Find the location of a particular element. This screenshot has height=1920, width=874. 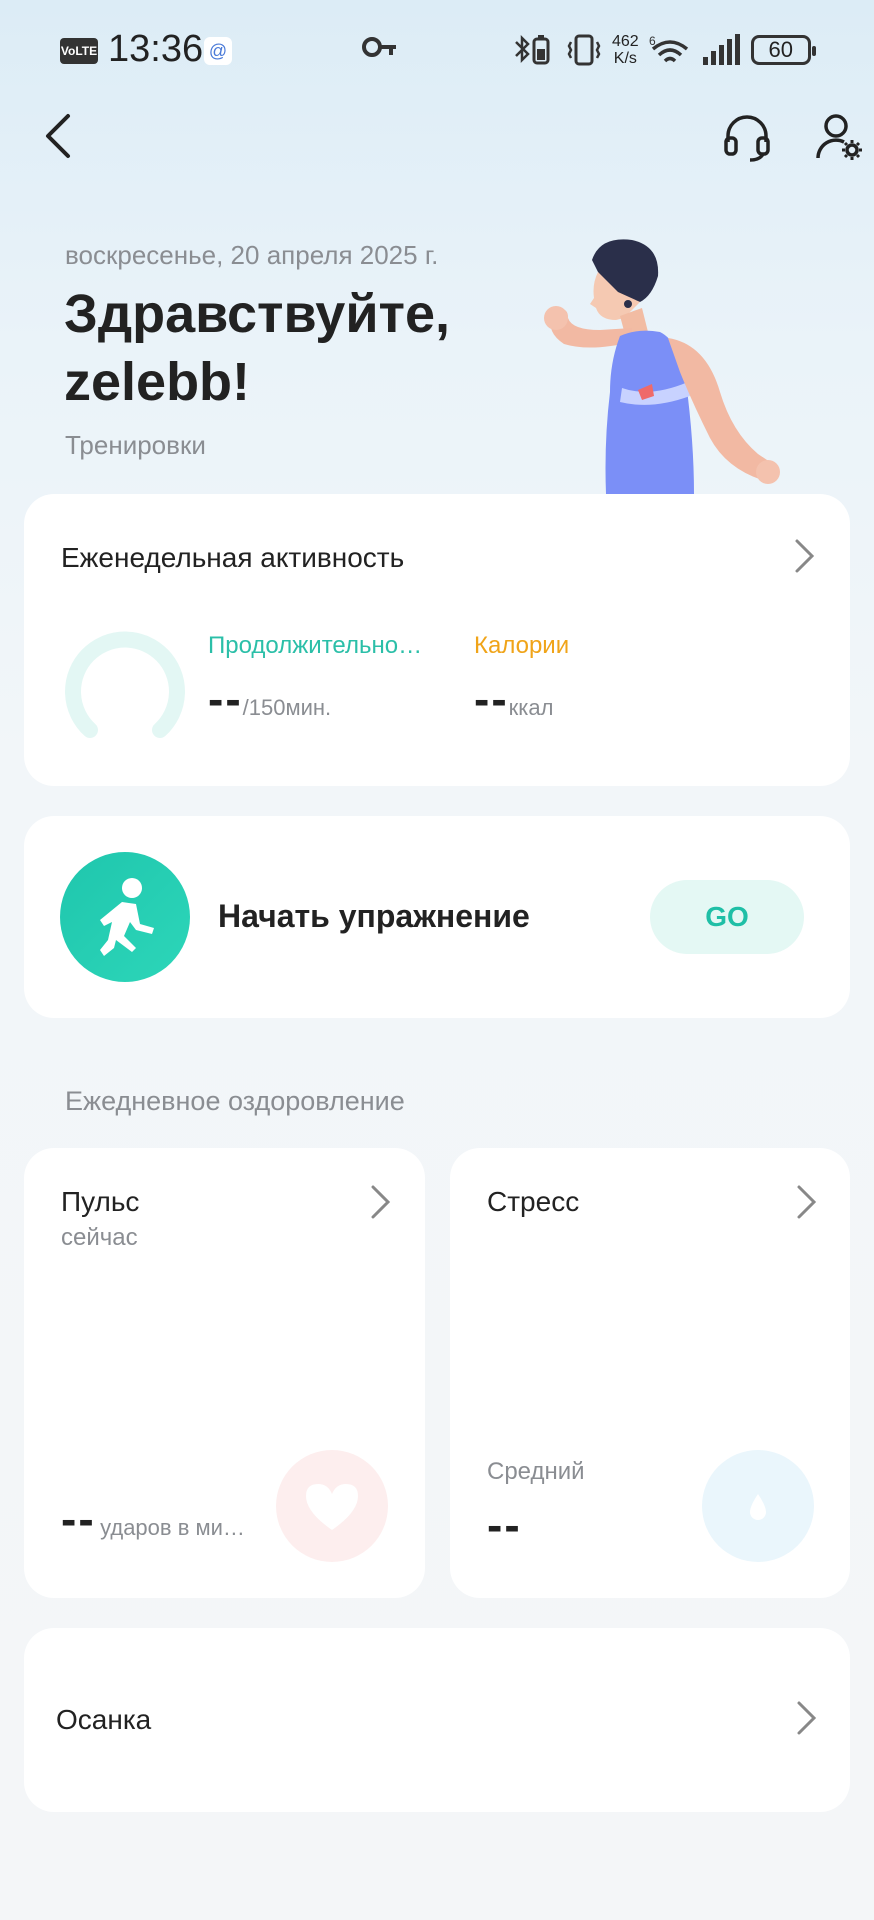

headset-icon is located at coordinates (747, 137).